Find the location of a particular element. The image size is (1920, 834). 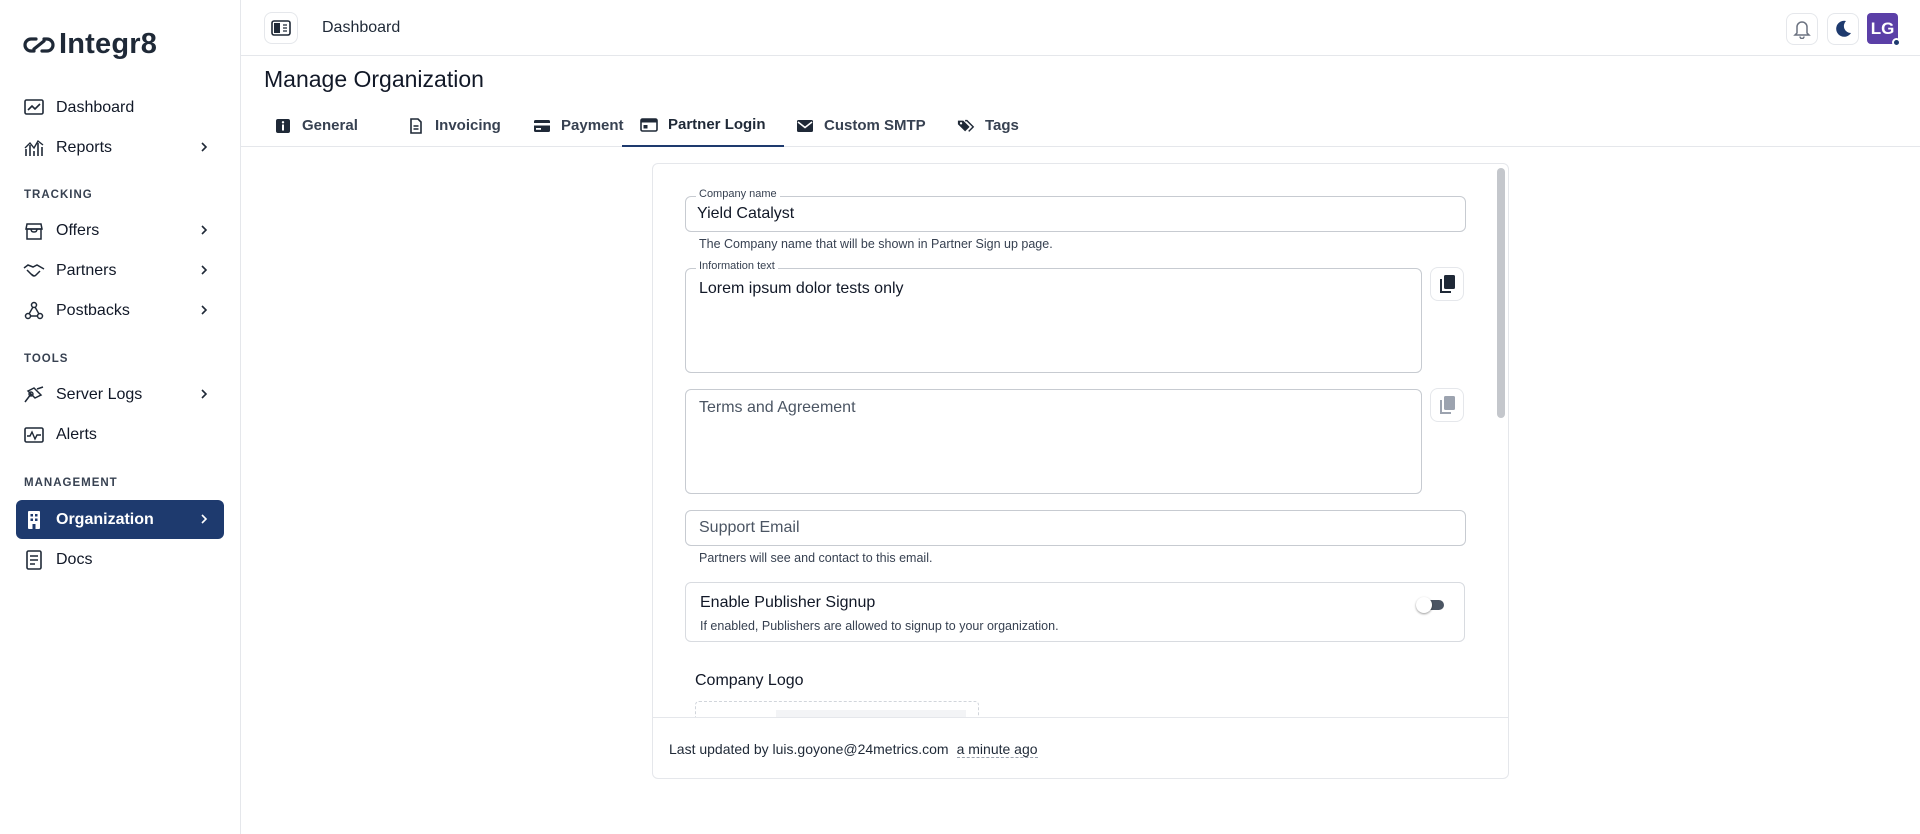

sidebar-item-alerts: Alerts is located at coordinates (120, 434).